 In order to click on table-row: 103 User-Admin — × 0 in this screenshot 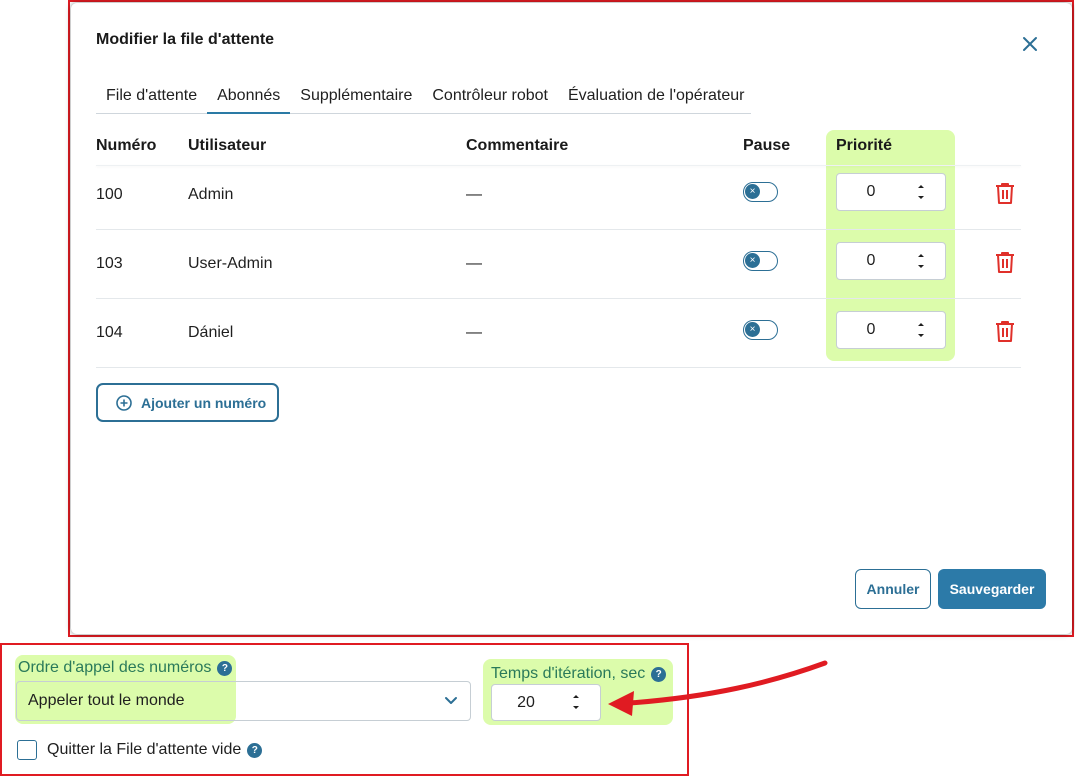, I will do `click(558, 264)`.